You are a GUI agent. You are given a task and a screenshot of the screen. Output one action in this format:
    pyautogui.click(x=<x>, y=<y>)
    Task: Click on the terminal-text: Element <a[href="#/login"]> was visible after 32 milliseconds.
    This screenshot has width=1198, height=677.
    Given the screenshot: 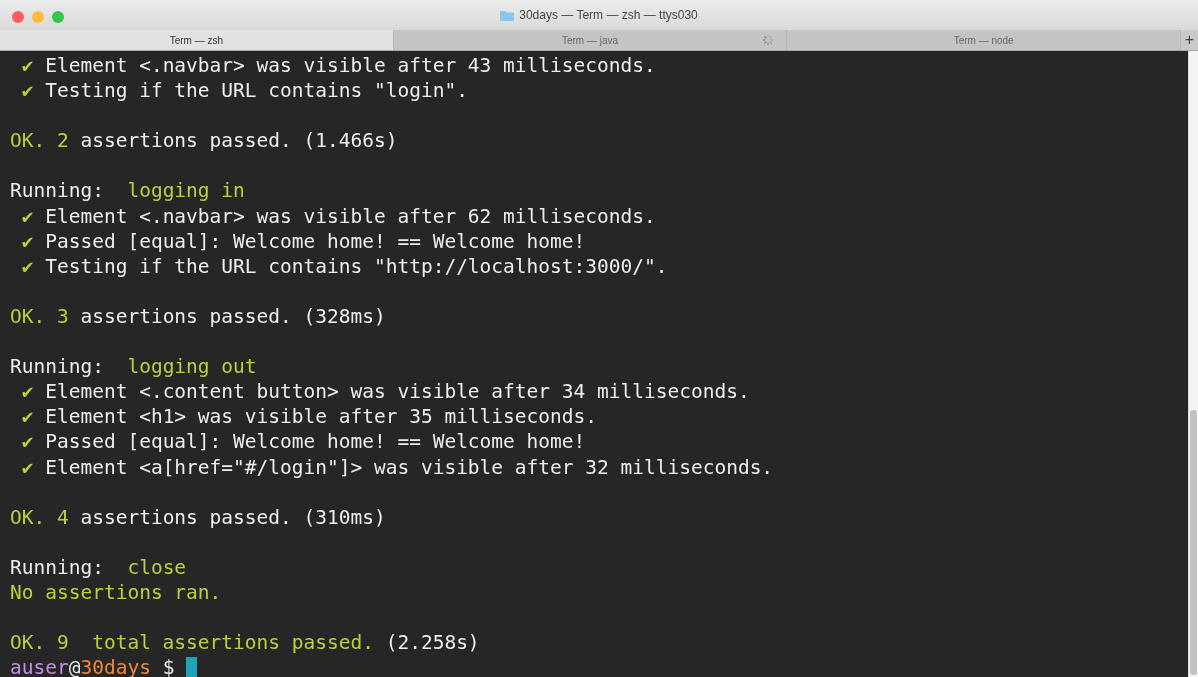 What is the action you would take?
    pyautogui.click(x=409, y=467)
    